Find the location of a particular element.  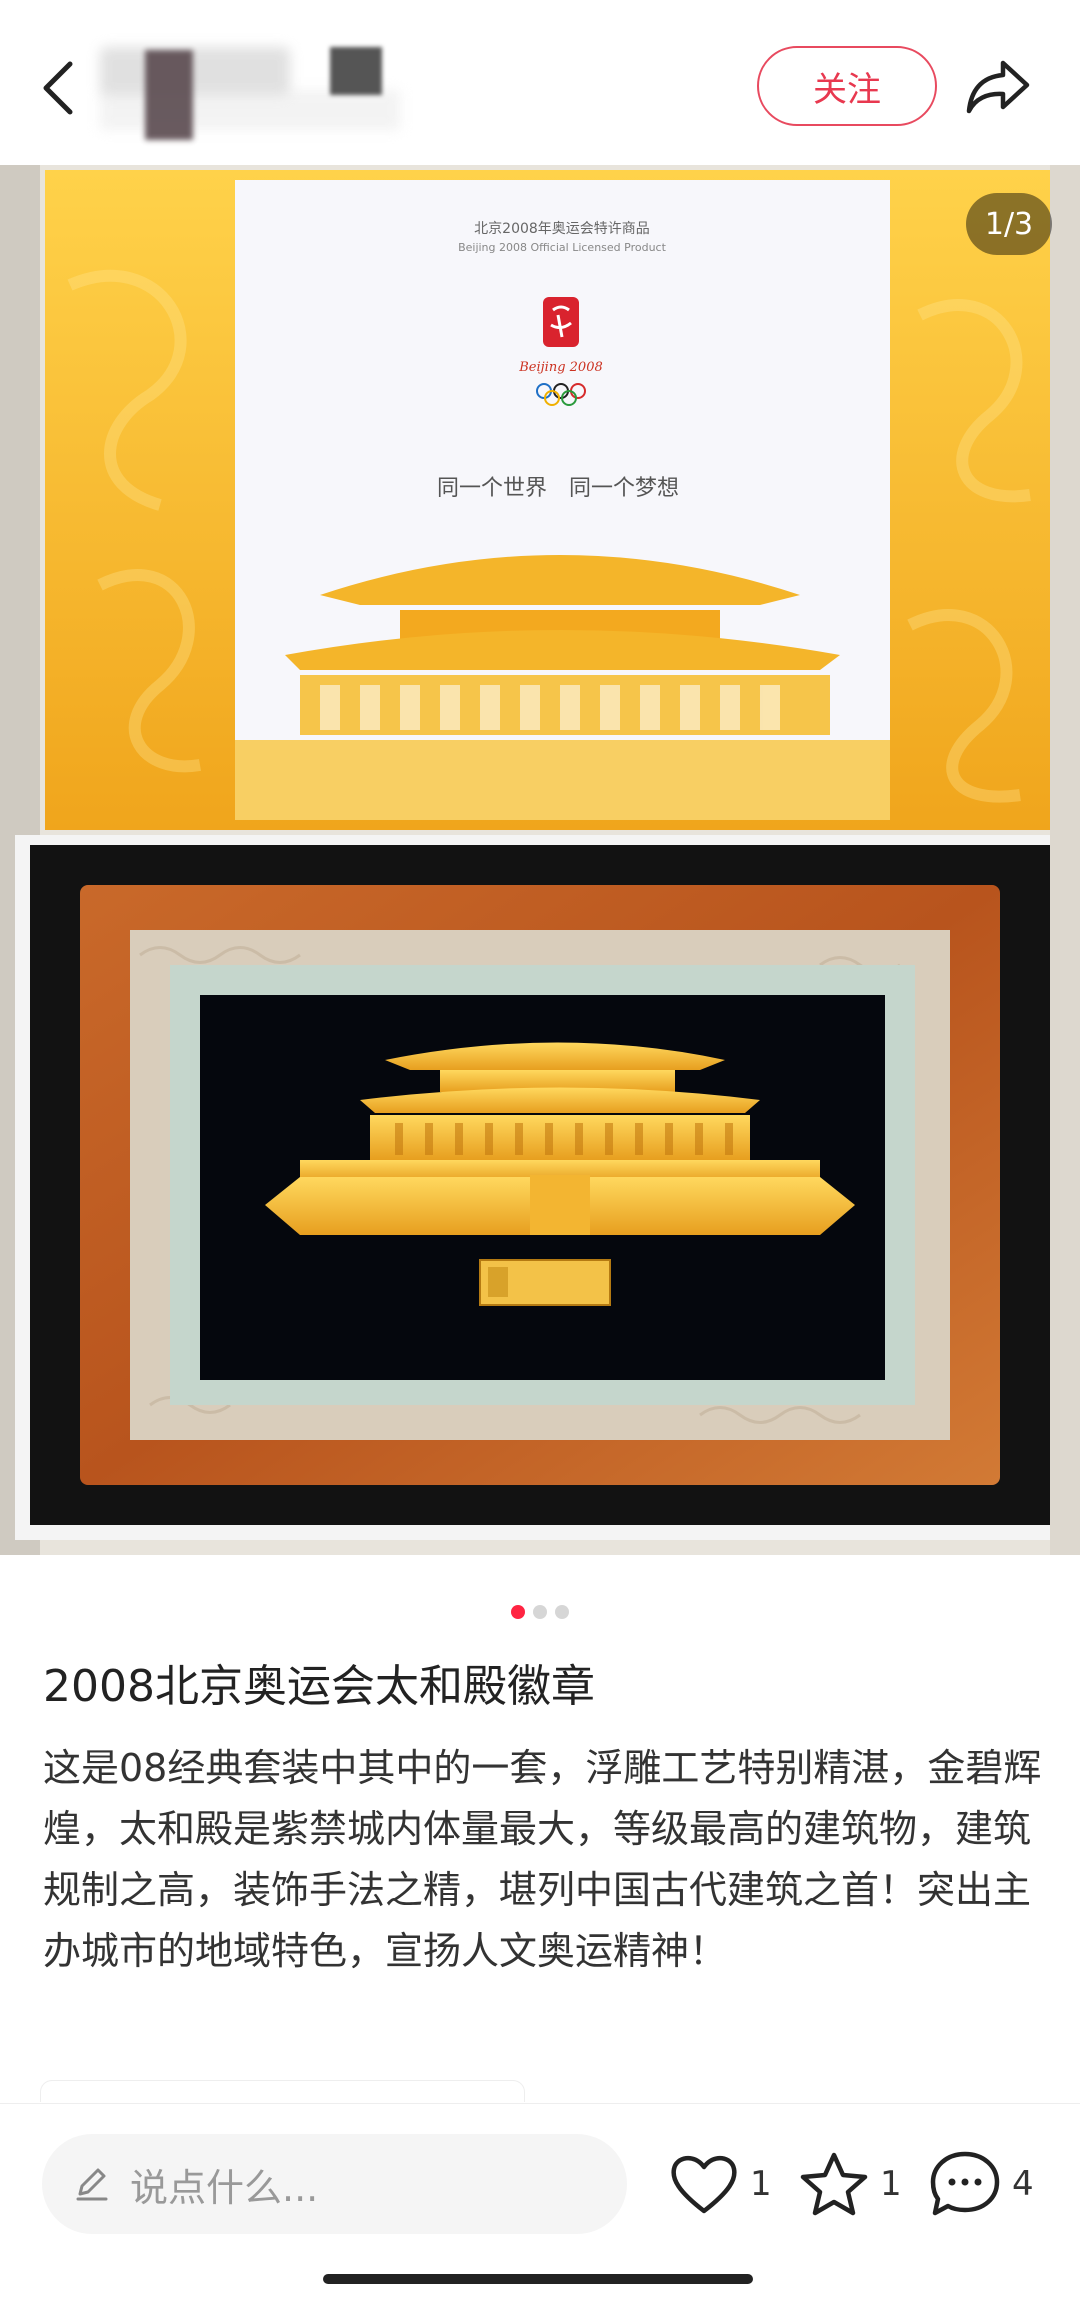

carousel-indicator is located at coordinates (540, 1612).